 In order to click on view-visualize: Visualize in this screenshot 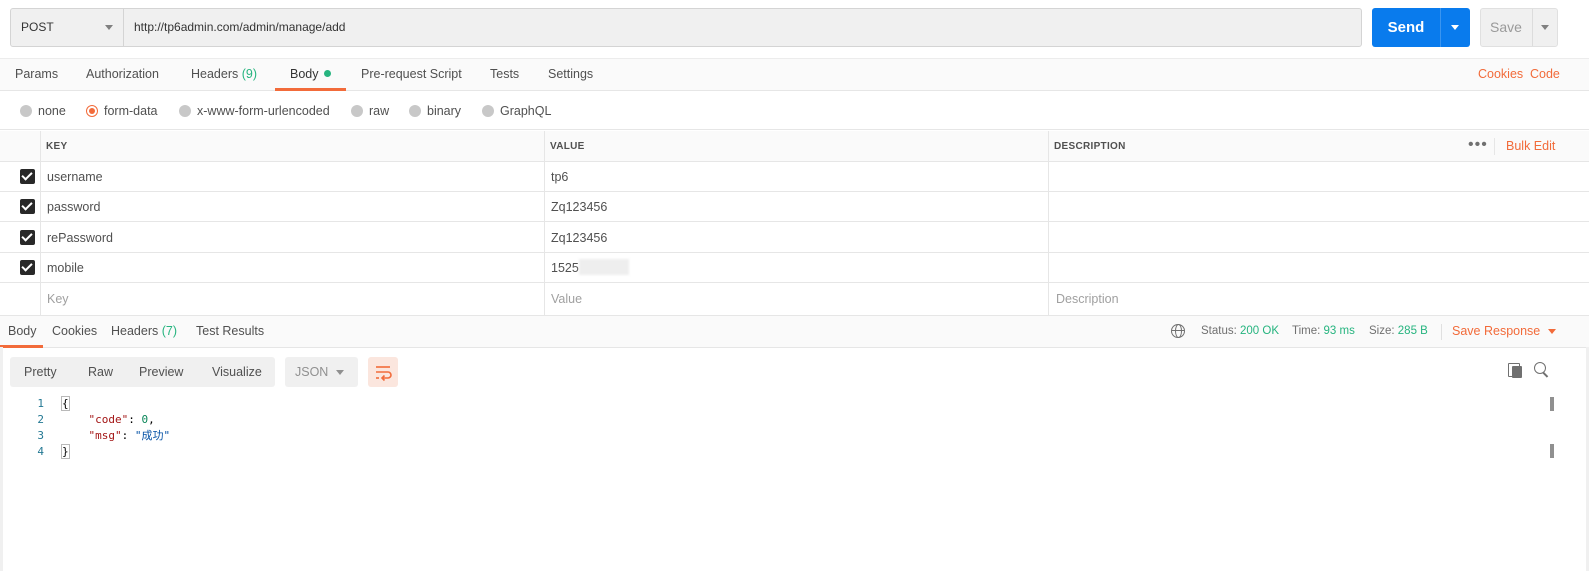, I will do `click(237, 372)`.